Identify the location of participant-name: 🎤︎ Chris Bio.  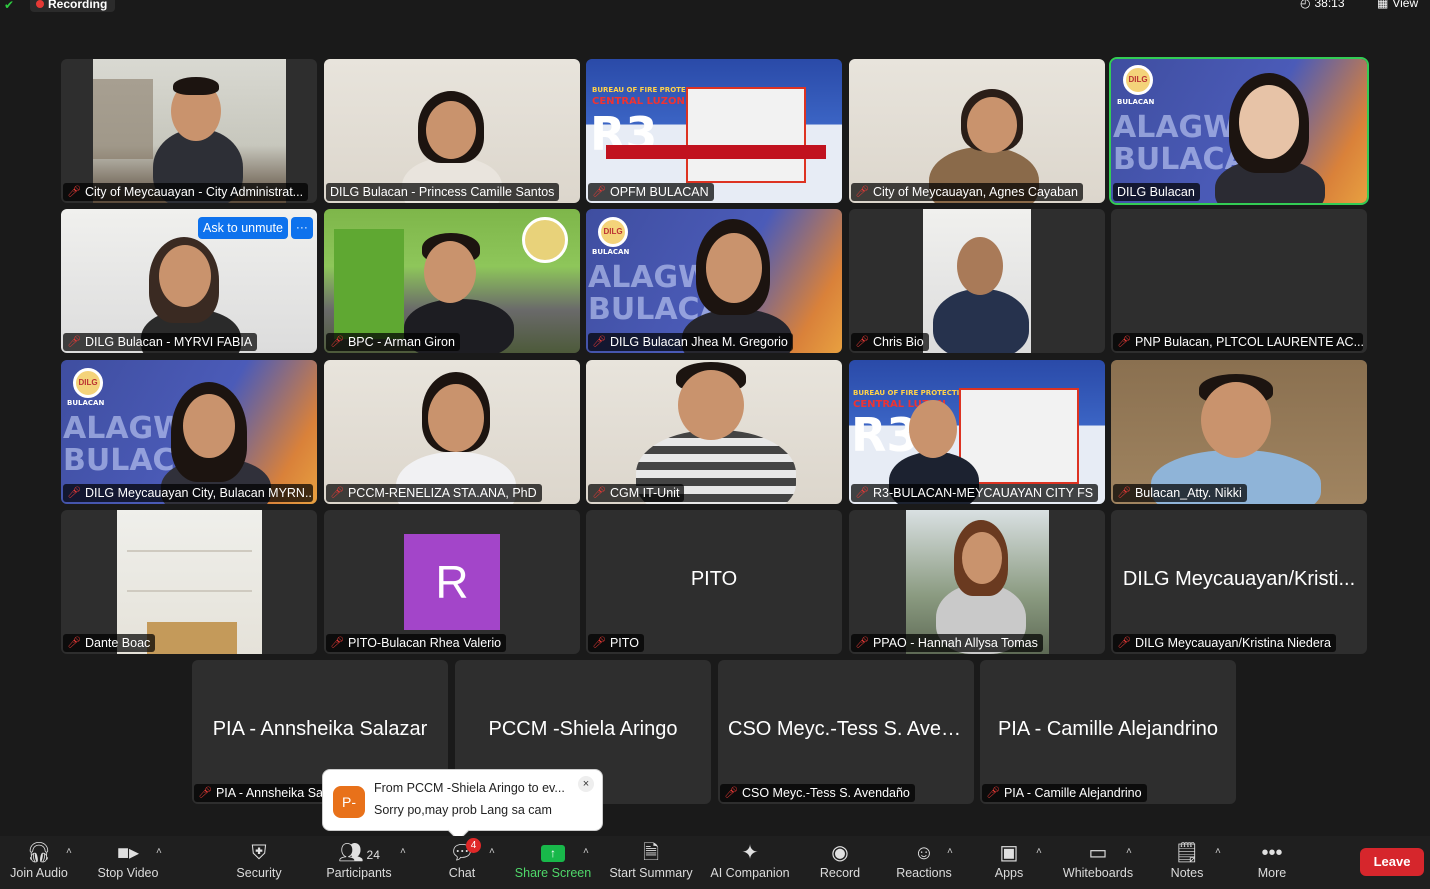
(890, 342).